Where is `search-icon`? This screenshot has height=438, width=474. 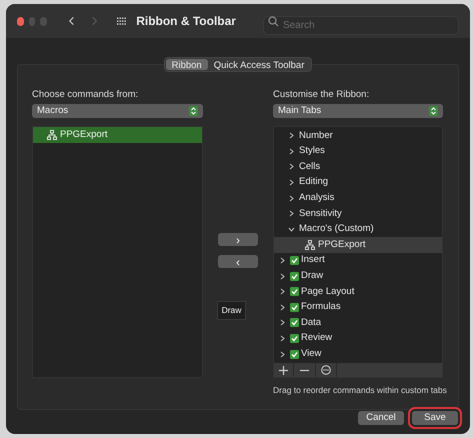 search-icon is located at coordinates (273, 21).